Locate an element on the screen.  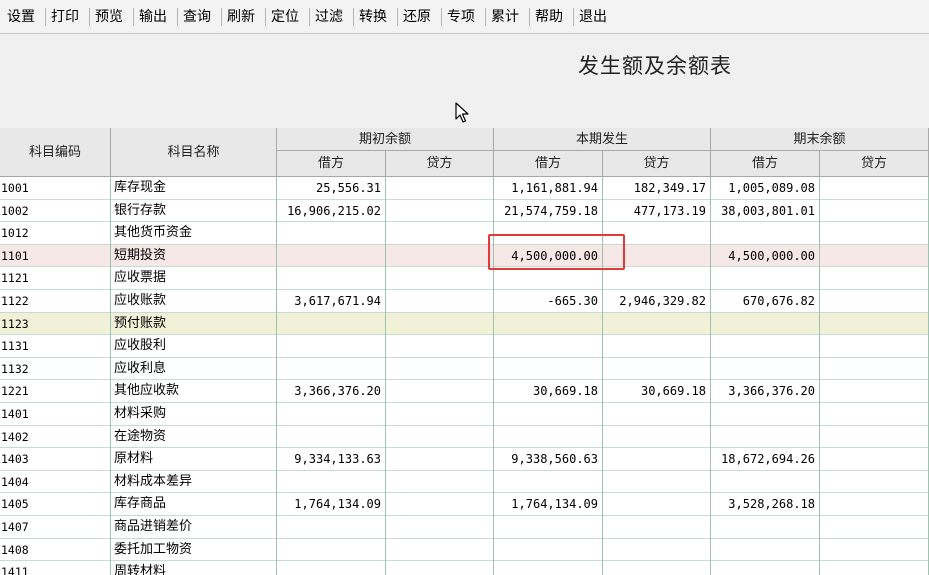
cell-open-debit: 3,617,671.94 is located at coordinates (331, 301).